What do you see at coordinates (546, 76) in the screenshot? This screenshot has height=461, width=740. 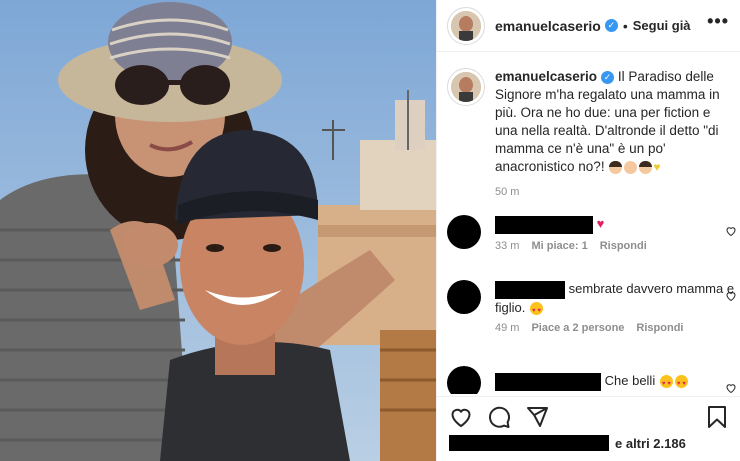 I see `caption-username: emanuelcaserio` at bounding box center [546, 76].